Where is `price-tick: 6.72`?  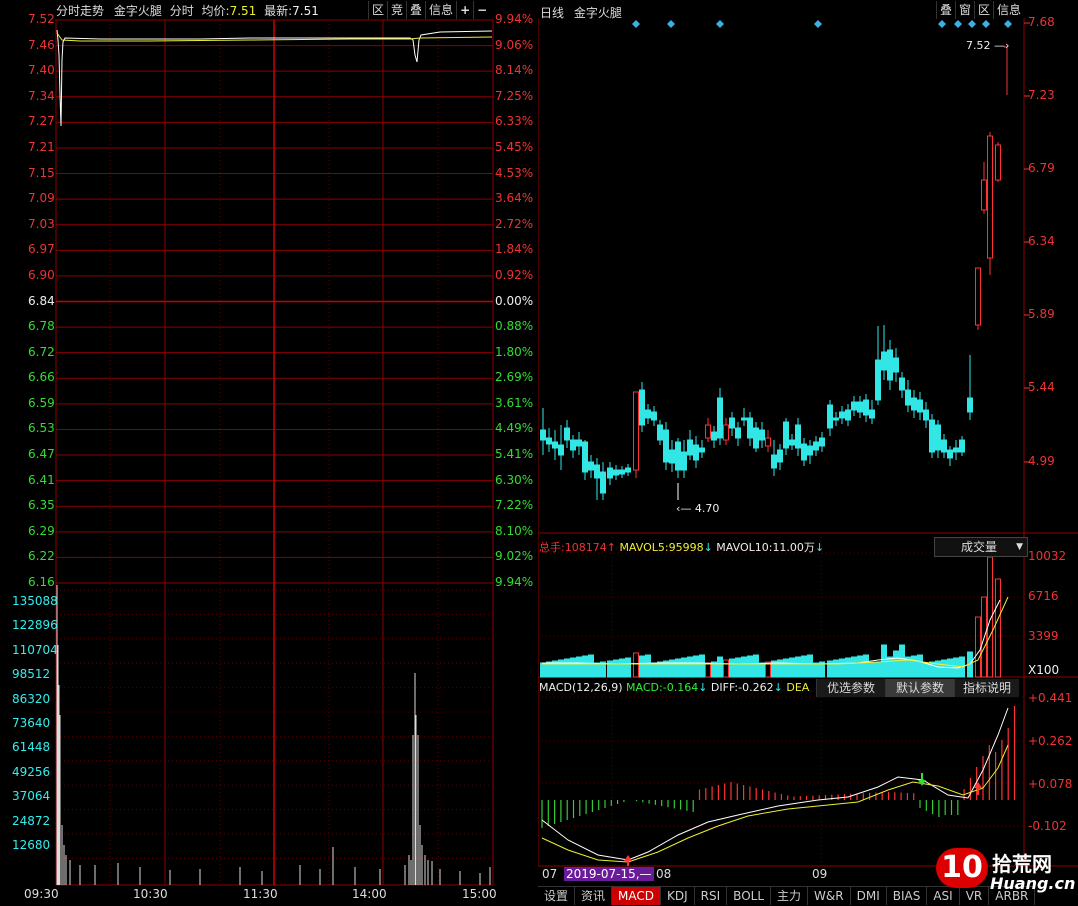
price-tick: 6.72 is located at coordinates (41, 351).